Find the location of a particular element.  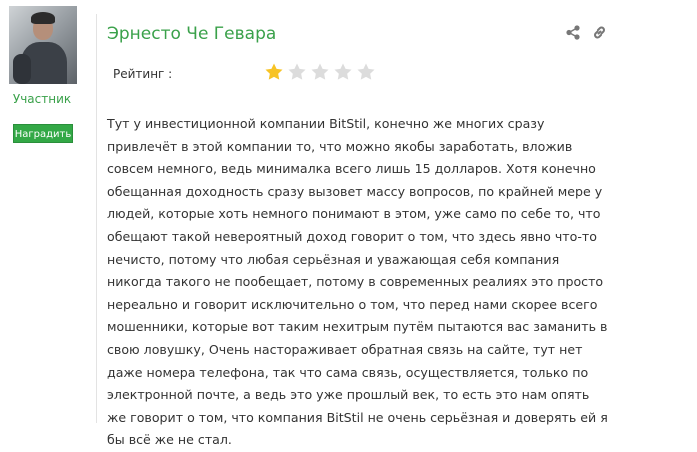

avatar-hair is located at coordinates (43, 18).